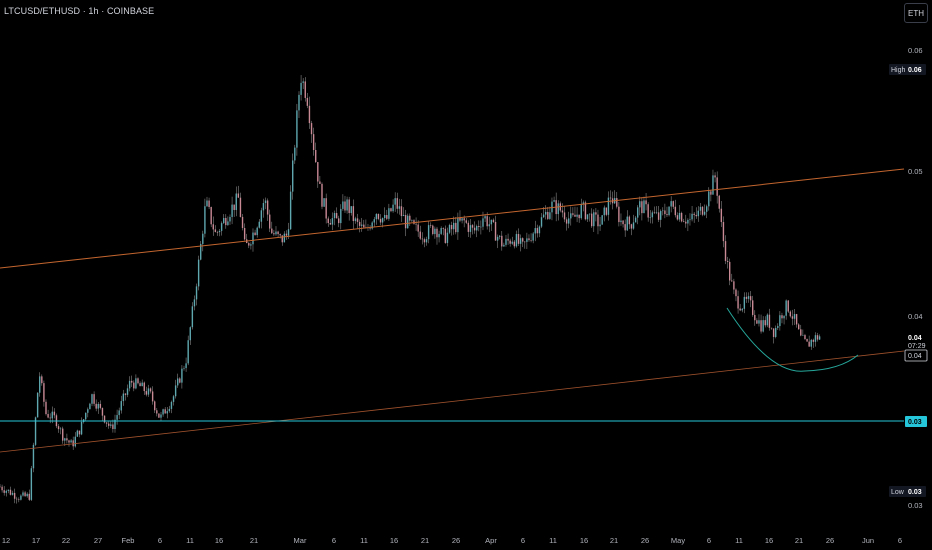 Image resolution: width=932 pixels, height=550 pixels. Describe the element at coordinates (98, 540) in the screenshot. I see `x-tick-label: 27` at that location.